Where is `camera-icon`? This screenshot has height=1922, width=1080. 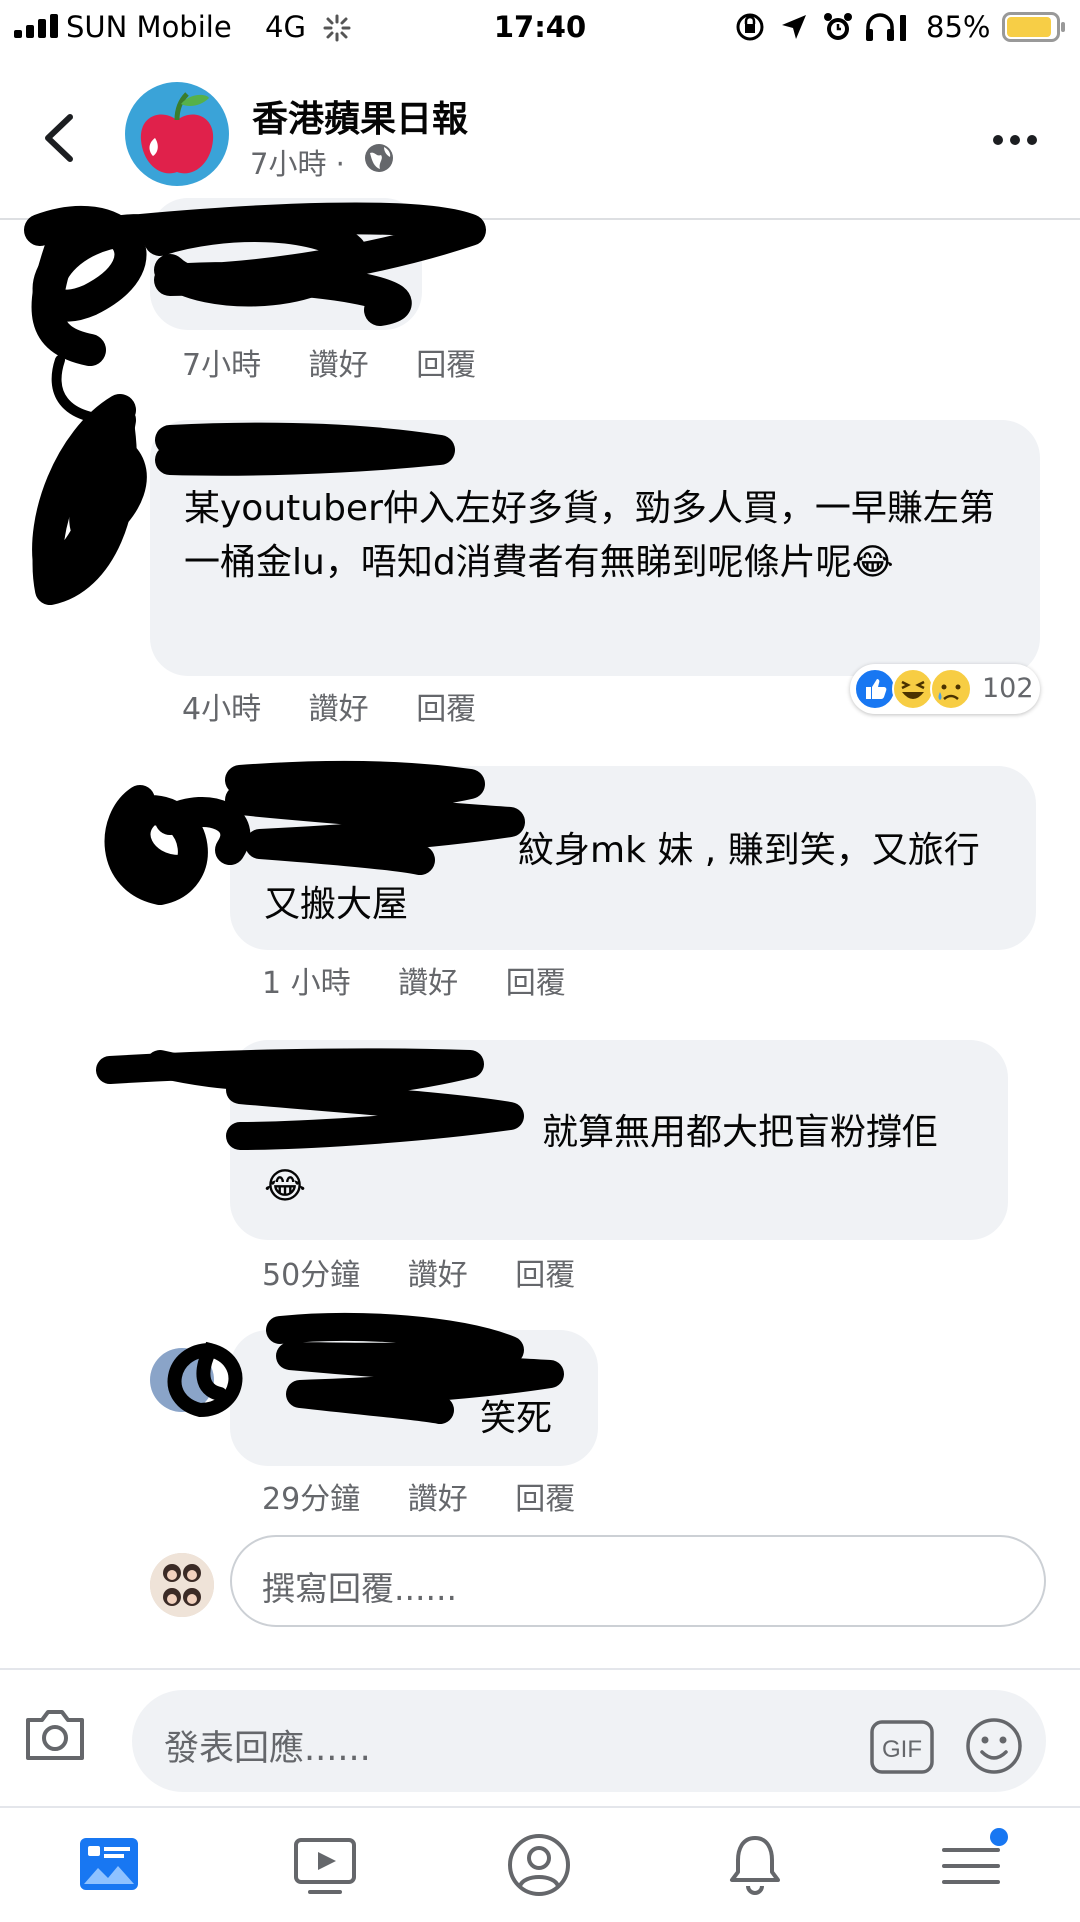 camera-icon is located at coordinates (55, 1734).